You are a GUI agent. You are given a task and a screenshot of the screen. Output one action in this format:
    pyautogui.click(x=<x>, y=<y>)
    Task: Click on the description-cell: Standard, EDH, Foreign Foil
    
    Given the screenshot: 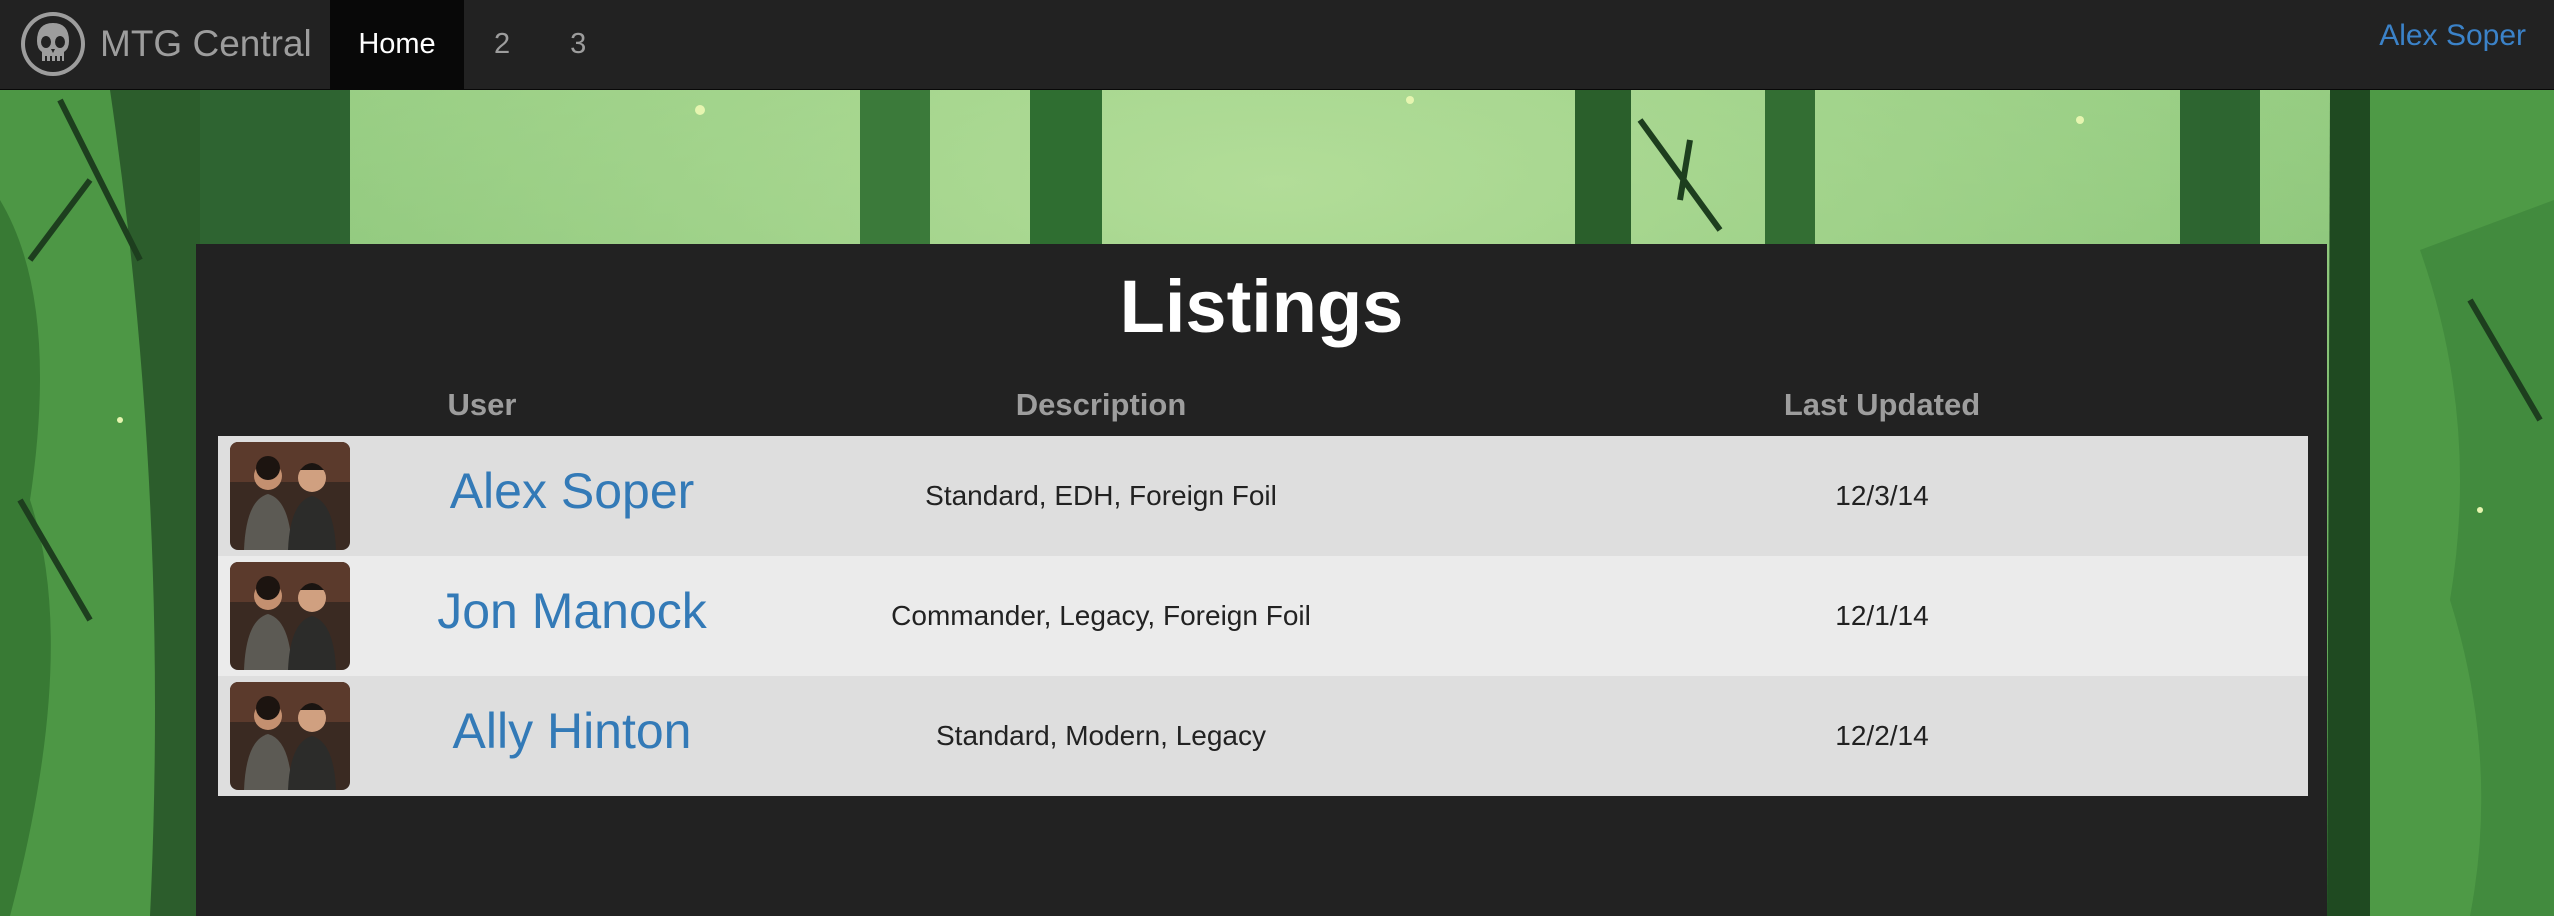 What is the action you would take?
    pyautogui.click(x=1101, y=496)
    